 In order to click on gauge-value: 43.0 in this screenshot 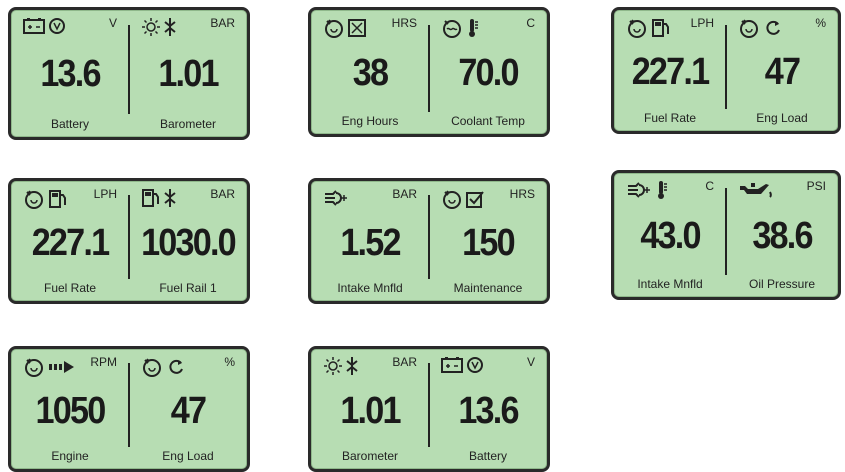, I will do `click(670, 236)`.